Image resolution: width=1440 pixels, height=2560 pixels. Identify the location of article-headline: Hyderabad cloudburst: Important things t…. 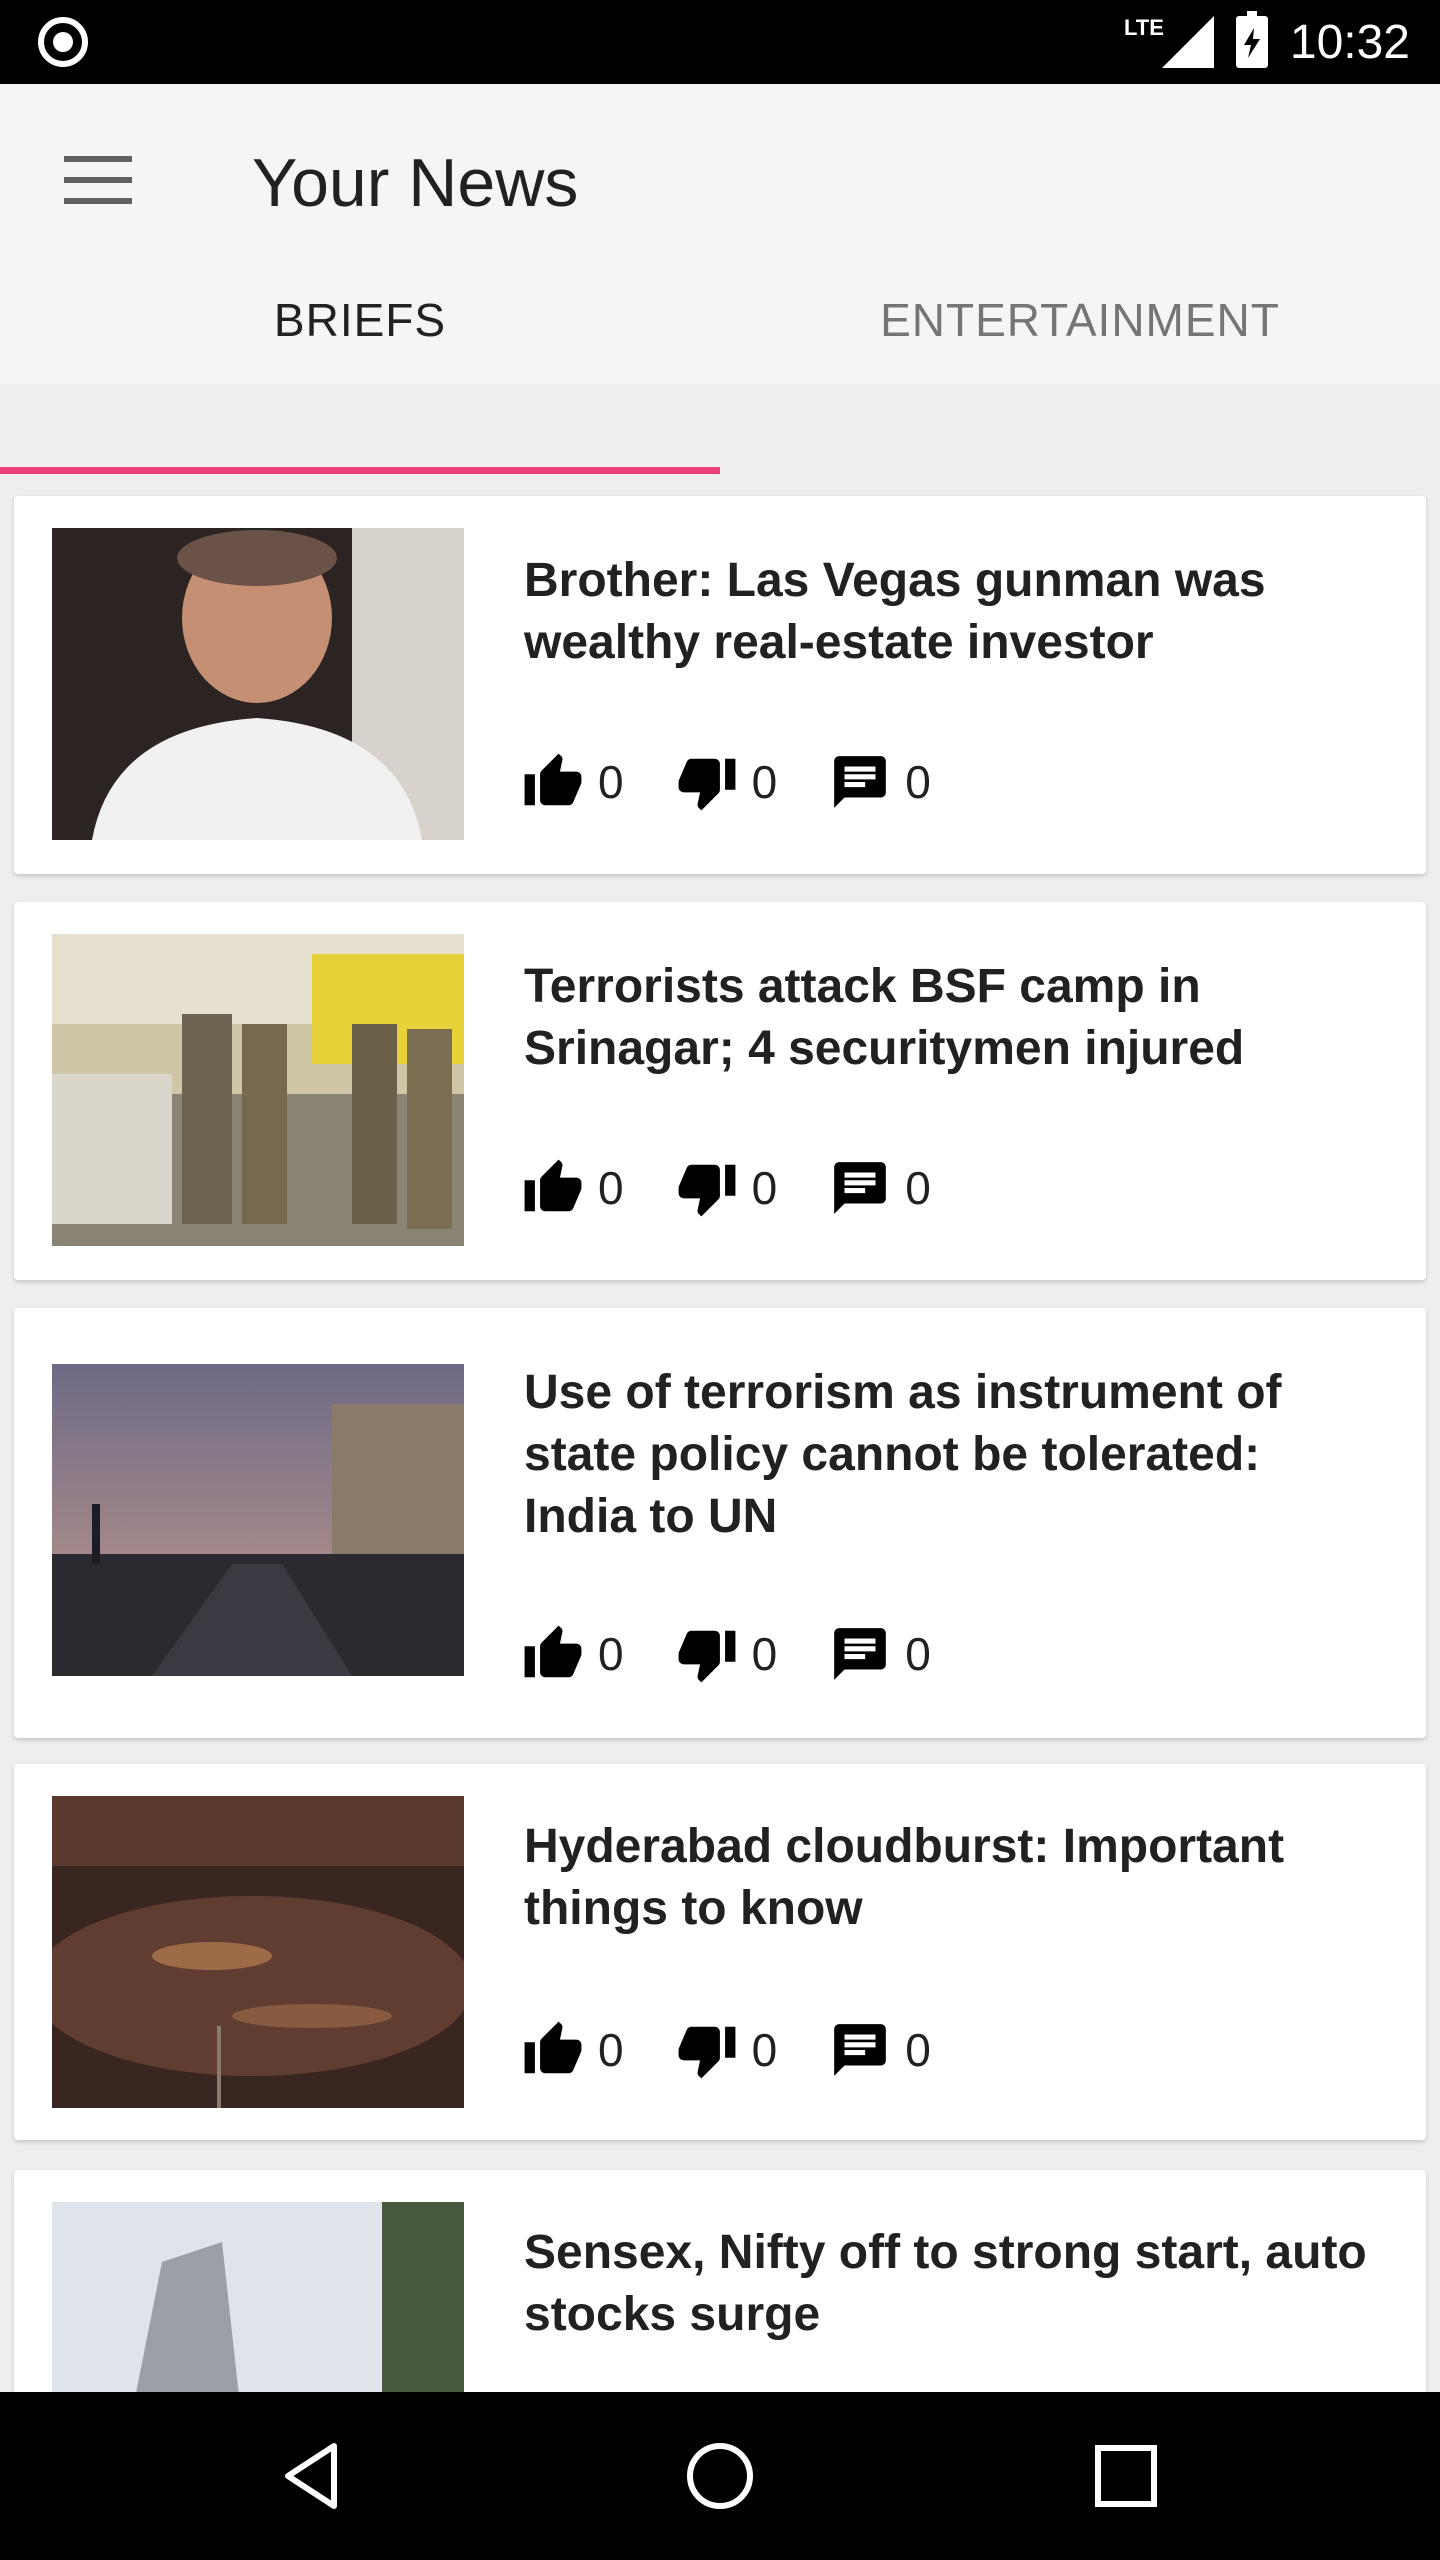
(949, 1878).